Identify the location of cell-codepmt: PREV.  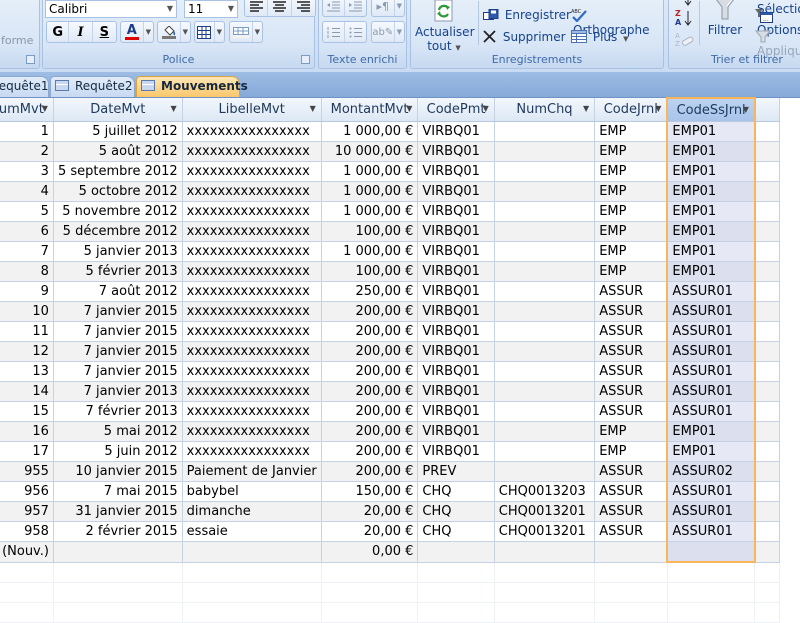
(456, 471).